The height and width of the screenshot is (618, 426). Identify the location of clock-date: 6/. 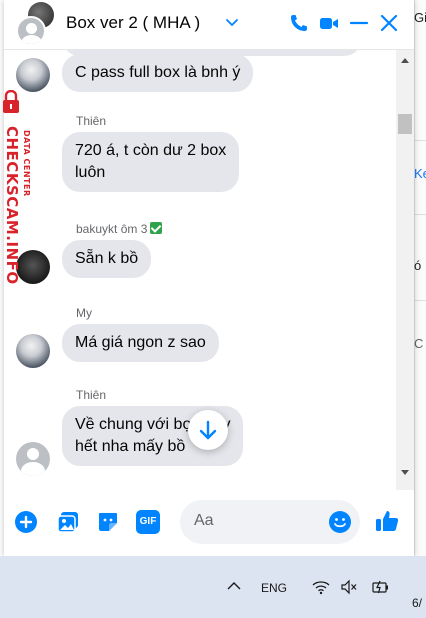
(417, 603).